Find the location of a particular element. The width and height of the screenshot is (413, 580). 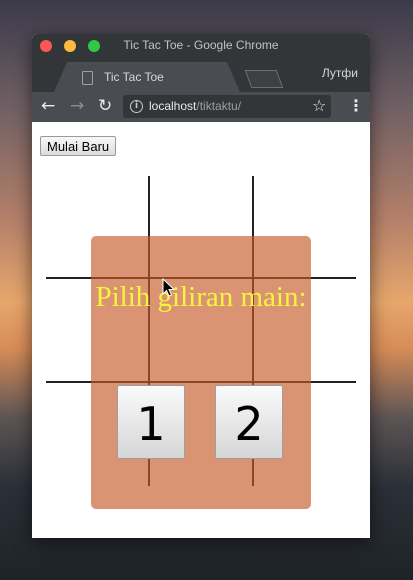

menu-icon: ⋮ is located at coordinates (356, 105).